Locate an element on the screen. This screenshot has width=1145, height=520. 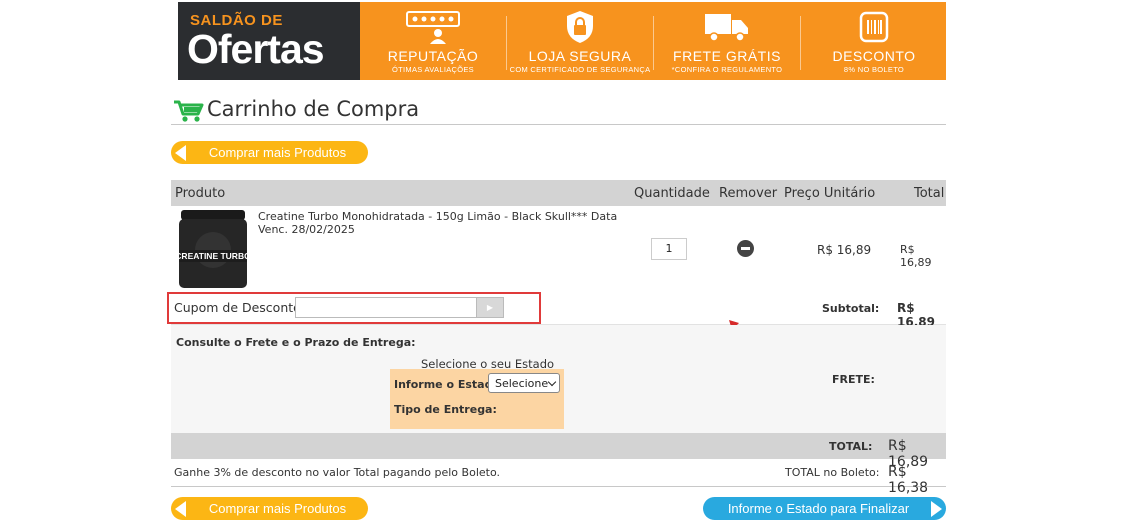
total-label: TOTAL: is located at coordinates (851, 446).